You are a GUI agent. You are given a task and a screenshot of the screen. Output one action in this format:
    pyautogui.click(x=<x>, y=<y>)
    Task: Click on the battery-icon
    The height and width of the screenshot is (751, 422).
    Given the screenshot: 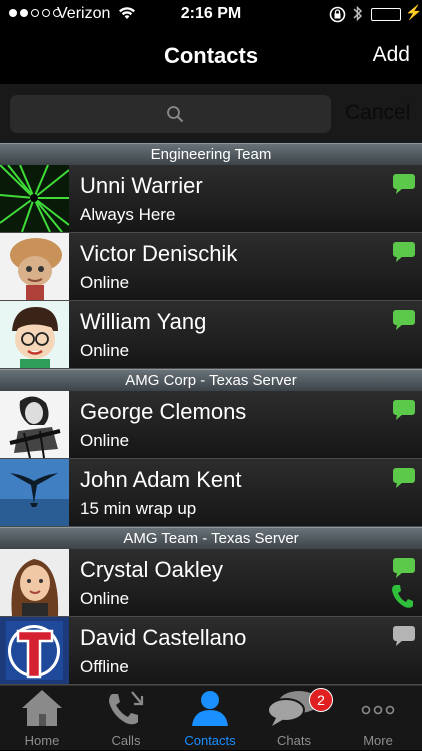 What is the action you would take?
    pyautogui.click(x=386, y=14)
    